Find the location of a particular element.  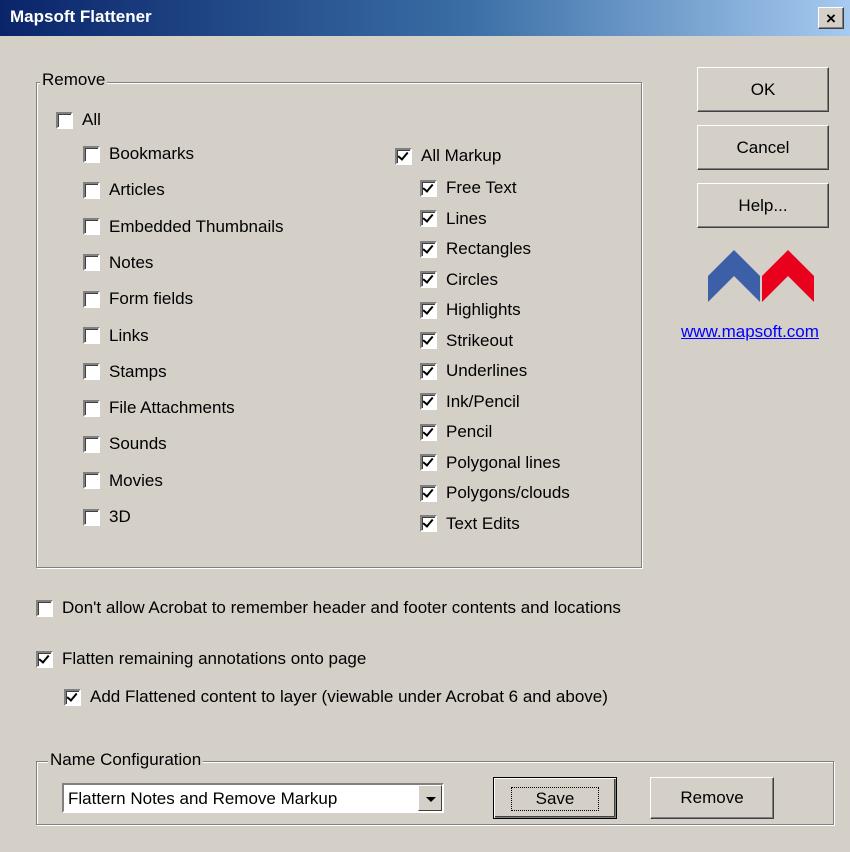

checkbox-label: Underlines is located at coordinates (487, 370).